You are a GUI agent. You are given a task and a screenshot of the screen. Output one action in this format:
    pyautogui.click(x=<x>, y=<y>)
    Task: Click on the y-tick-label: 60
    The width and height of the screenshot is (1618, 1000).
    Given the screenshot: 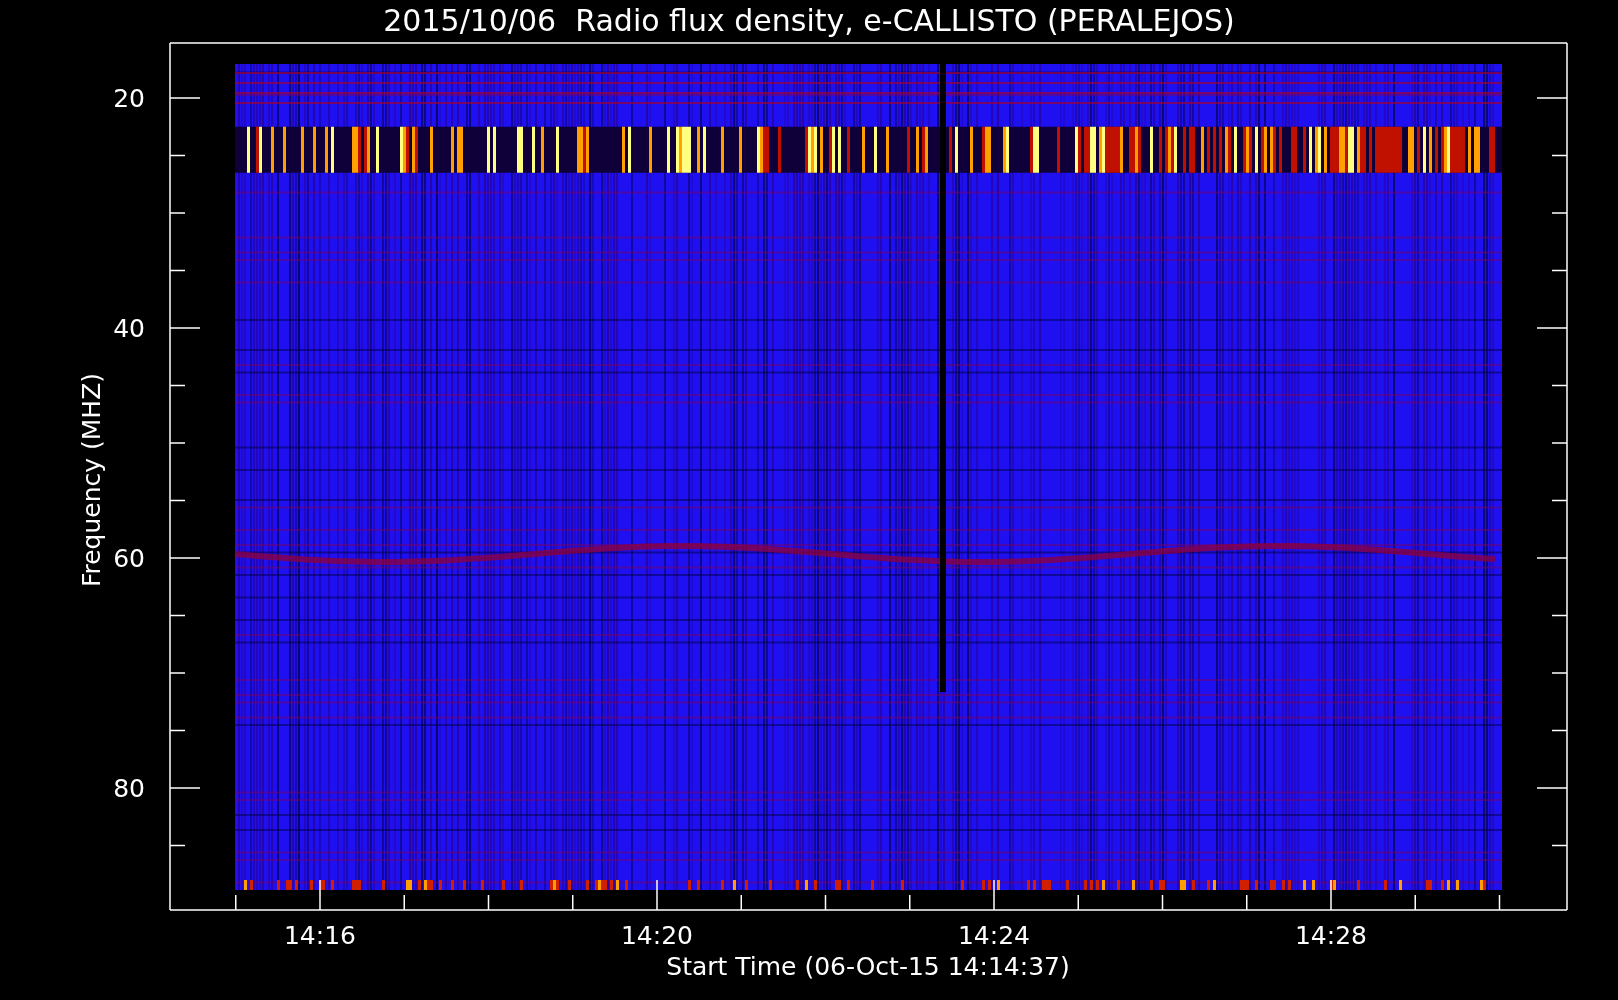 What is the action you would take?
    pyautogui.click(x=129, y=558)
    